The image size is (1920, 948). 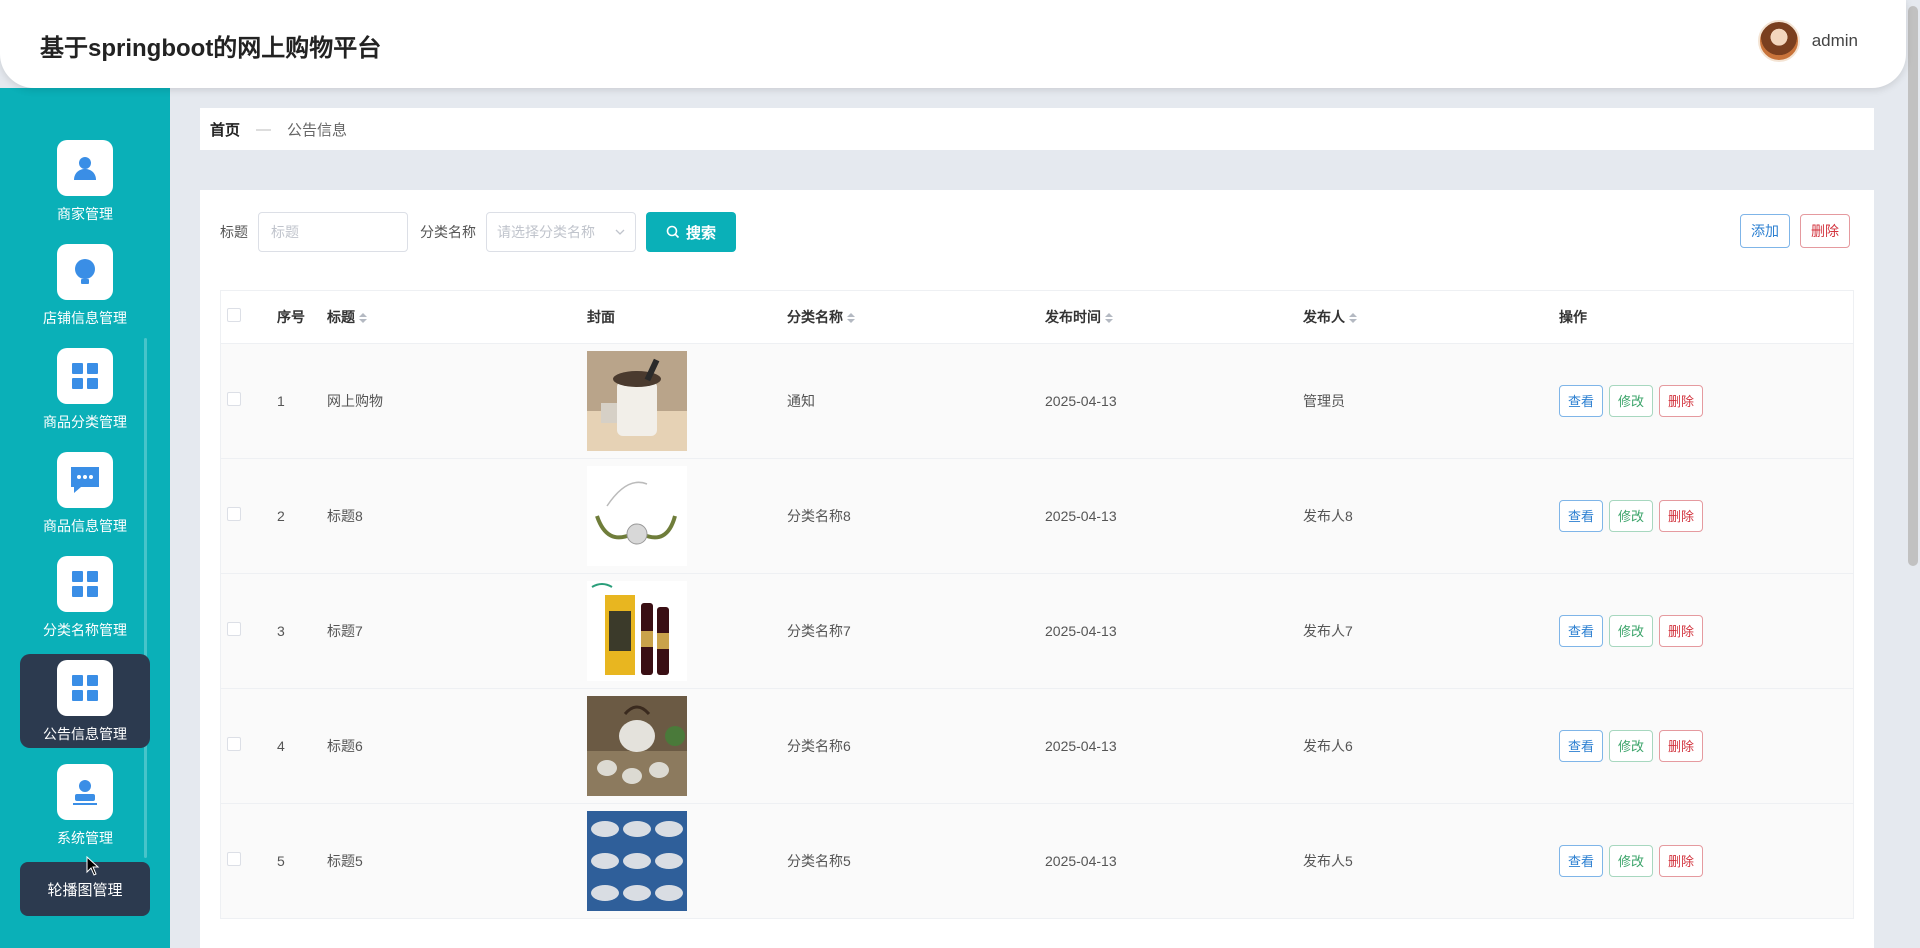 I want to click on header-publisher-label: 发布人, so click(x=1324, y=316).